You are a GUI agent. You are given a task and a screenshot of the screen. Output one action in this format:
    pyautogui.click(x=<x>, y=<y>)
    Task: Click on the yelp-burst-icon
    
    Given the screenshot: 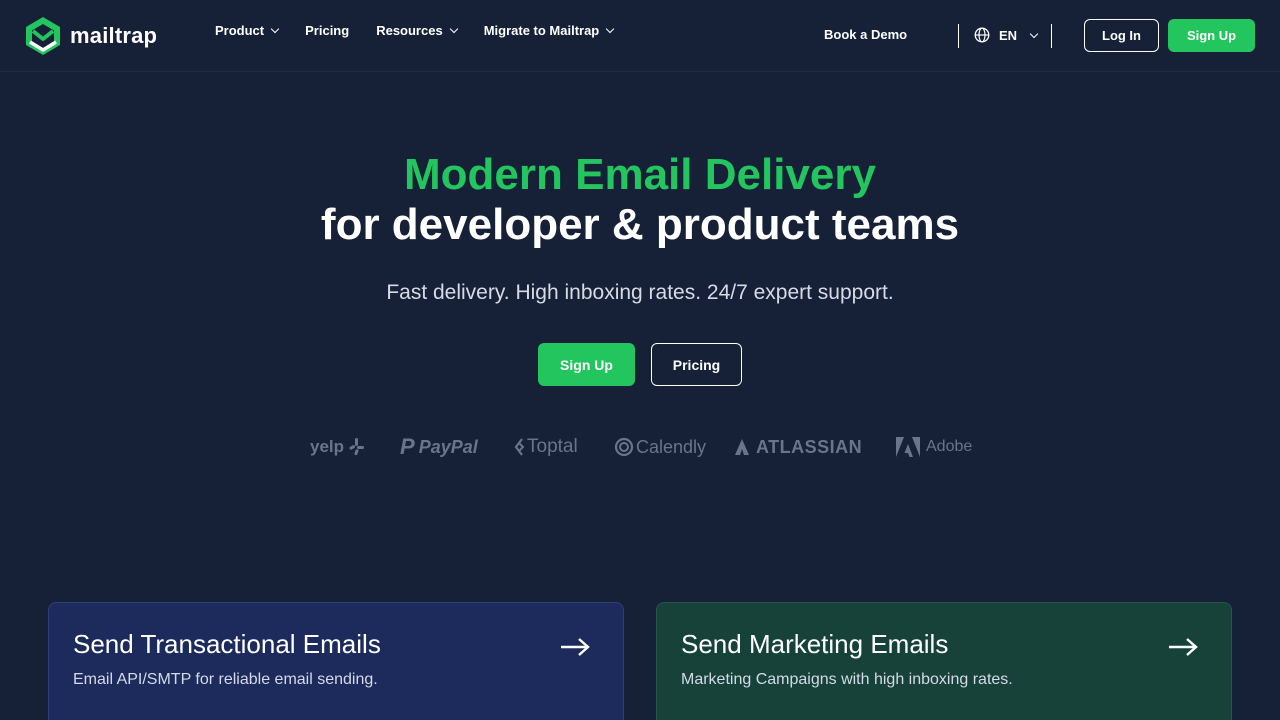 What is the action you would take?
    pyautogui.click(x=357, y=447)
    